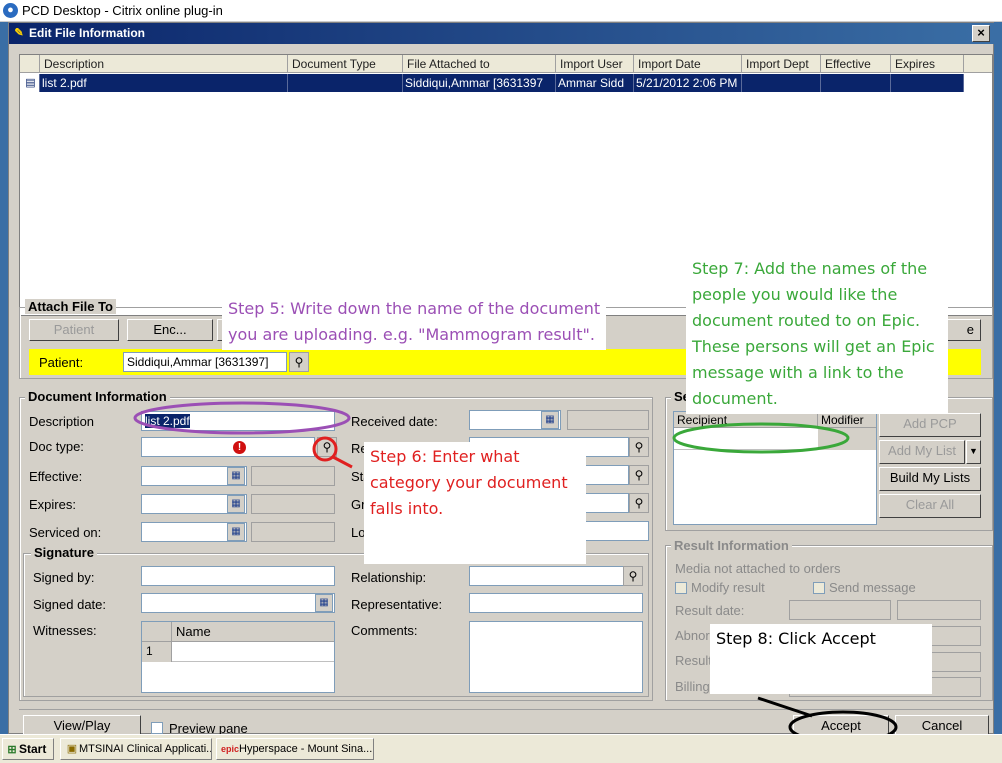 This screenshot has width=1002, height=763. Describe the element at coordinates (33, 749) in the screenshot. I see `start-label: Start` at that location.